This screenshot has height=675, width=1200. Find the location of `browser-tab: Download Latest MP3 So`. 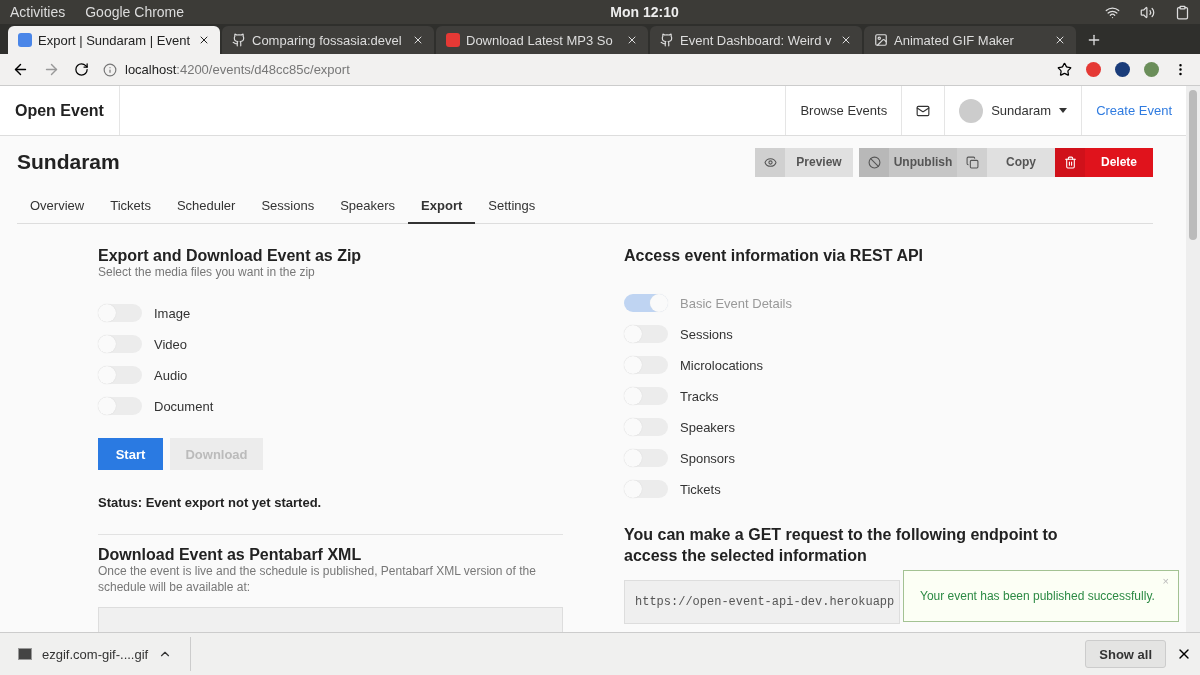

browser-tab: Download Latest MP3 So is located at coordinates (542, 40).